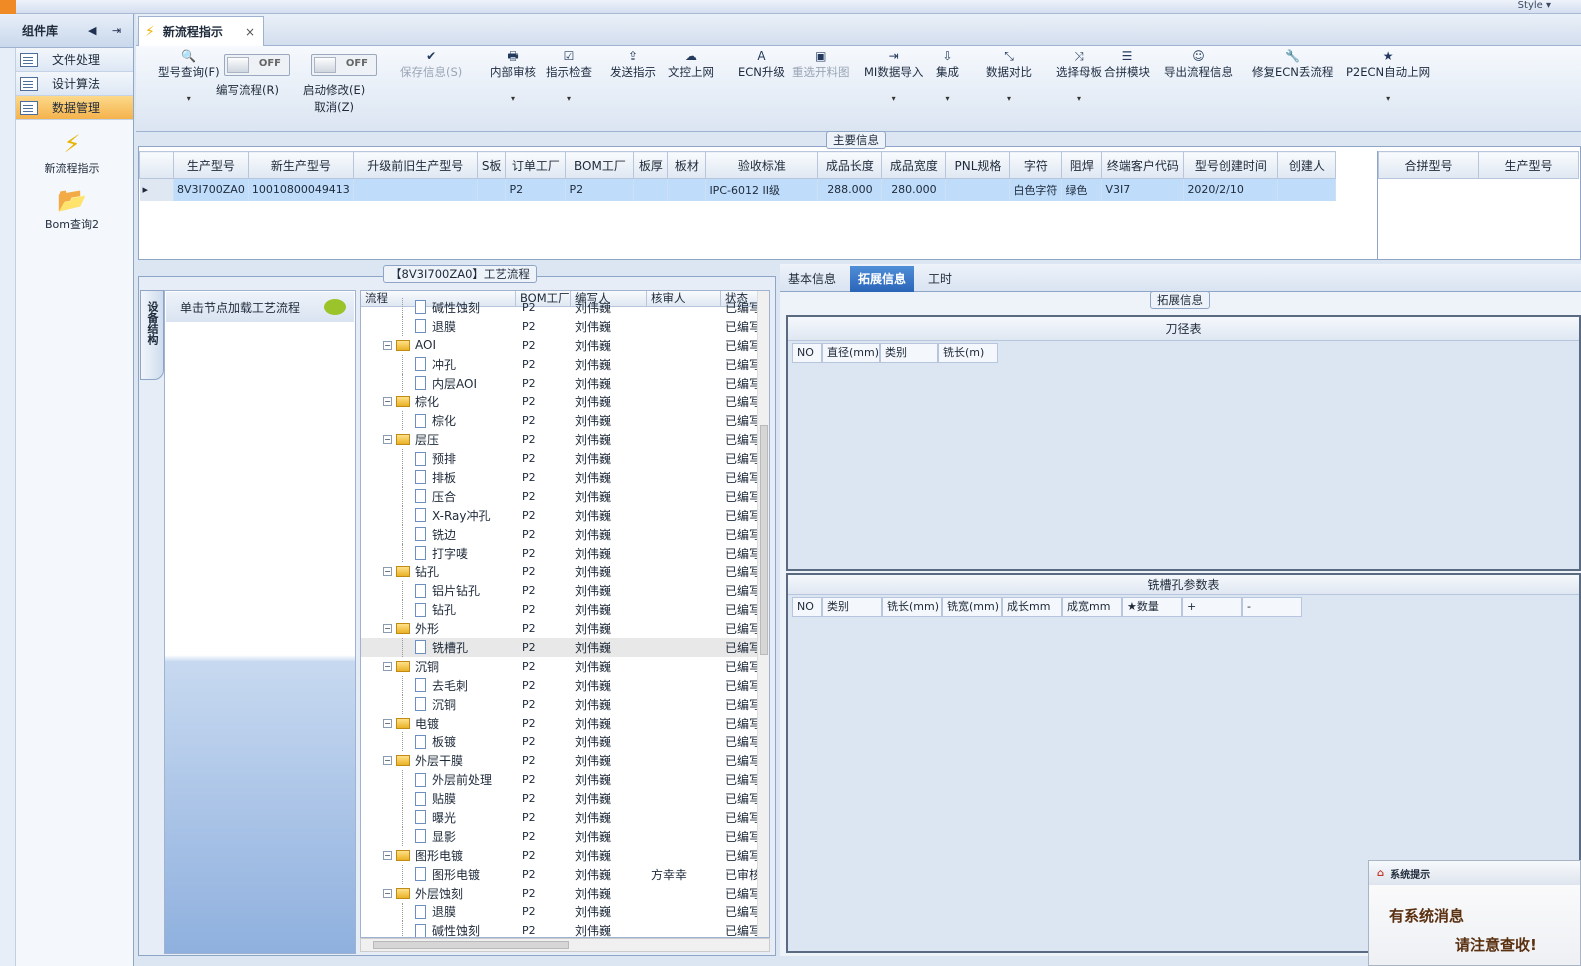  Describe the element at coordinates (565, 760) in the screenshot. I see `tree-row: − 外层干膜 P2 刘伟巍 已编写` at that location.